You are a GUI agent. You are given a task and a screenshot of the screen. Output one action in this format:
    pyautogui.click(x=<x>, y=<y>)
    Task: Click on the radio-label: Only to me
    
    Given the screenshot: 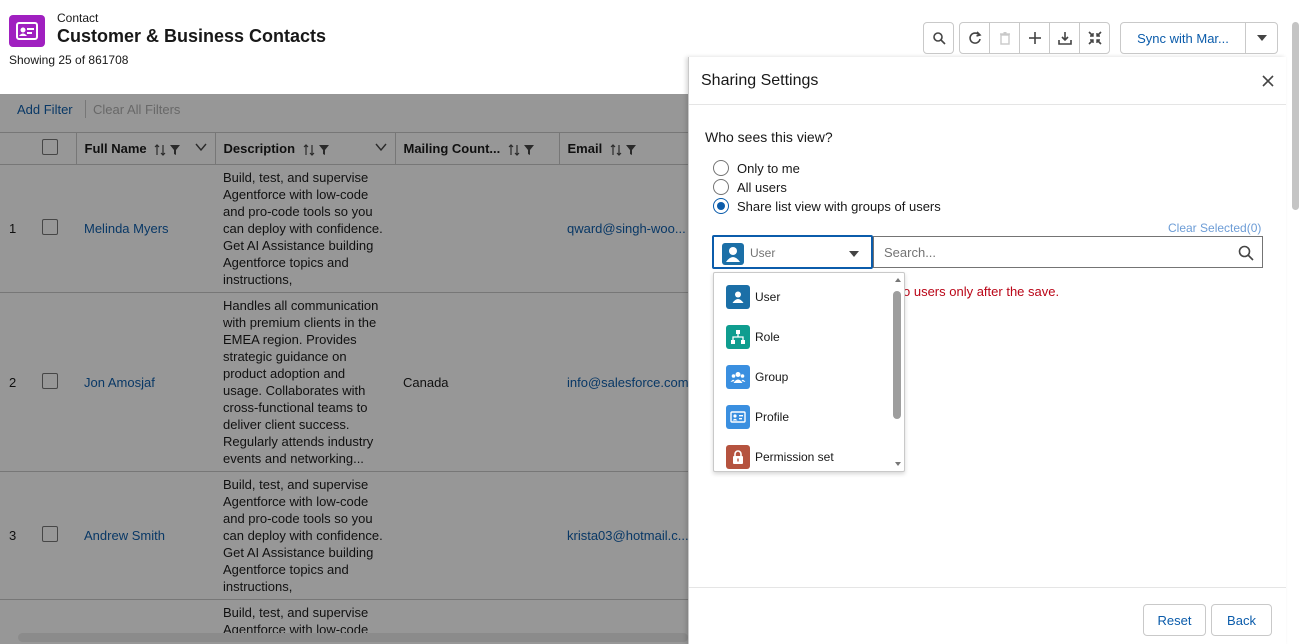 What is the action you would take?
    pyautogui.click(x=768, y=168)
    